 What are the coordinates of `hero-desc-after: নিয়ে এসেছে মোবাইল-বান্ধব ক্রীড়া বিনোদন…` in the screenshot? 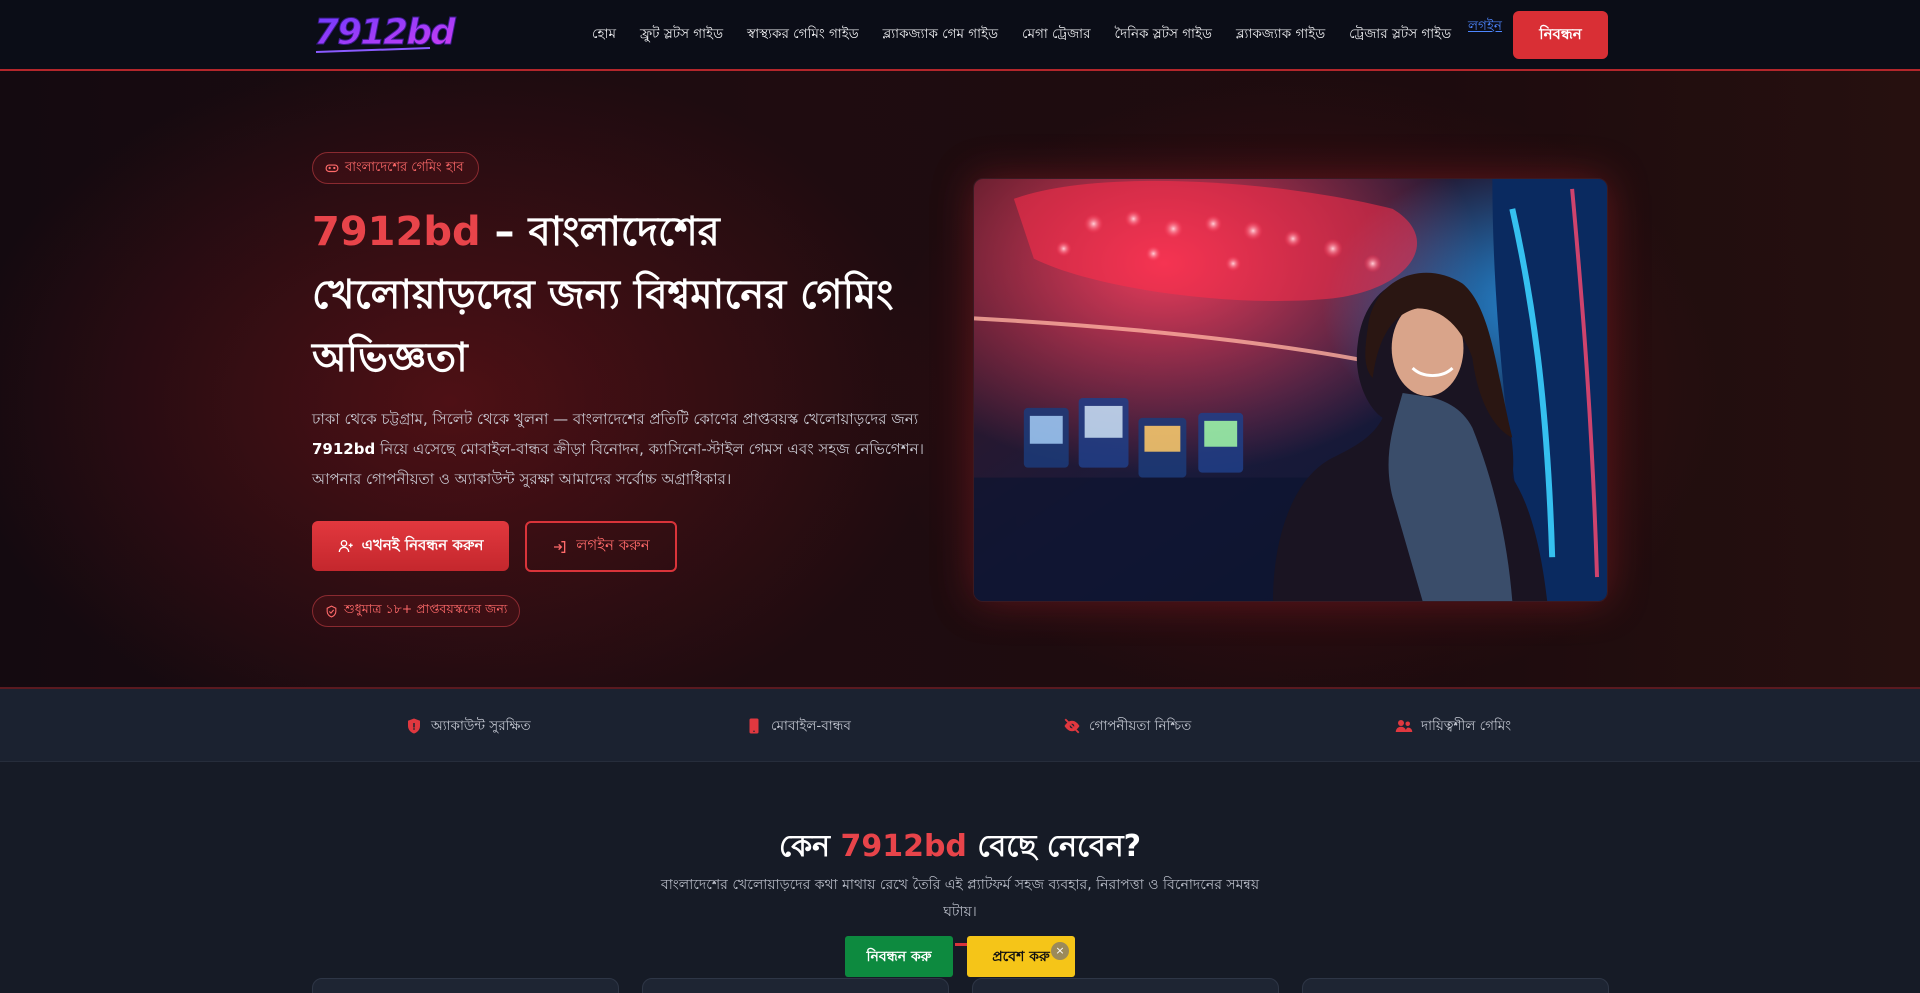 It's located at (618, 464).